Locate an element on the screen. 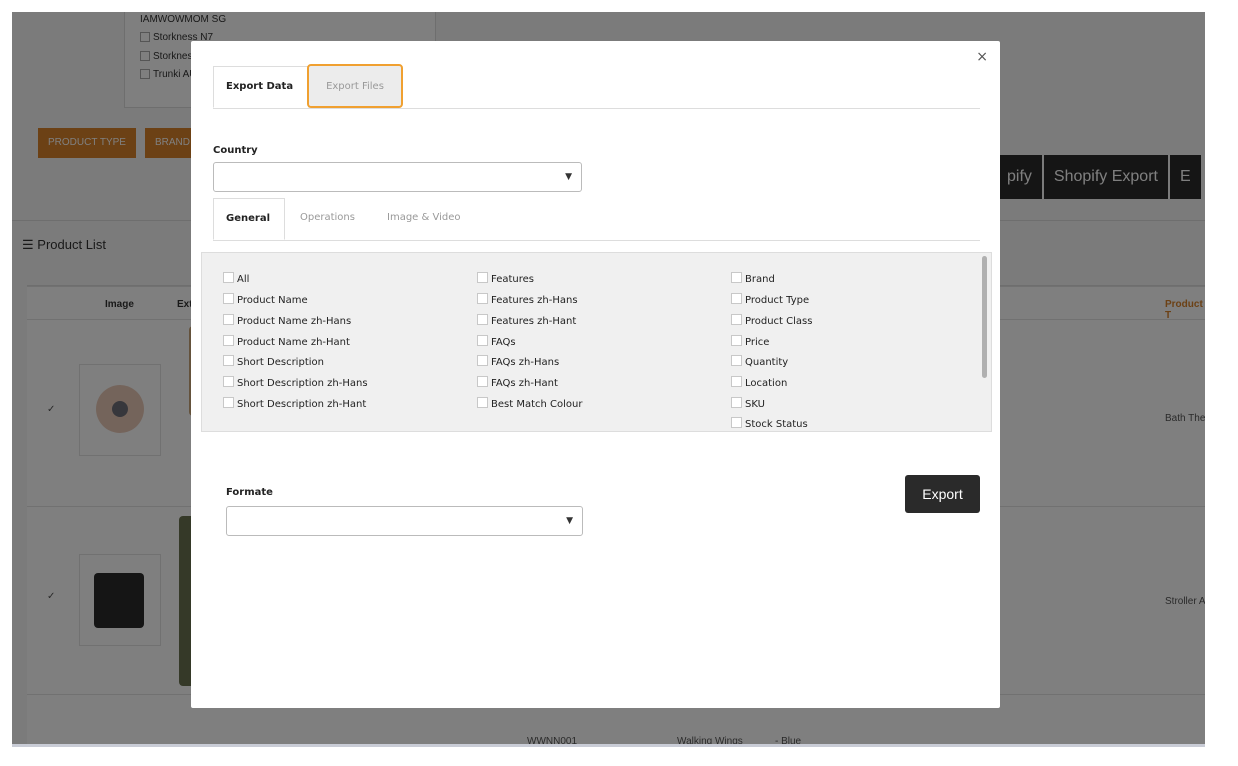 The image size is (1238, 766). checkbox-field: Best Match Colour is located at coordinates (529, 403).